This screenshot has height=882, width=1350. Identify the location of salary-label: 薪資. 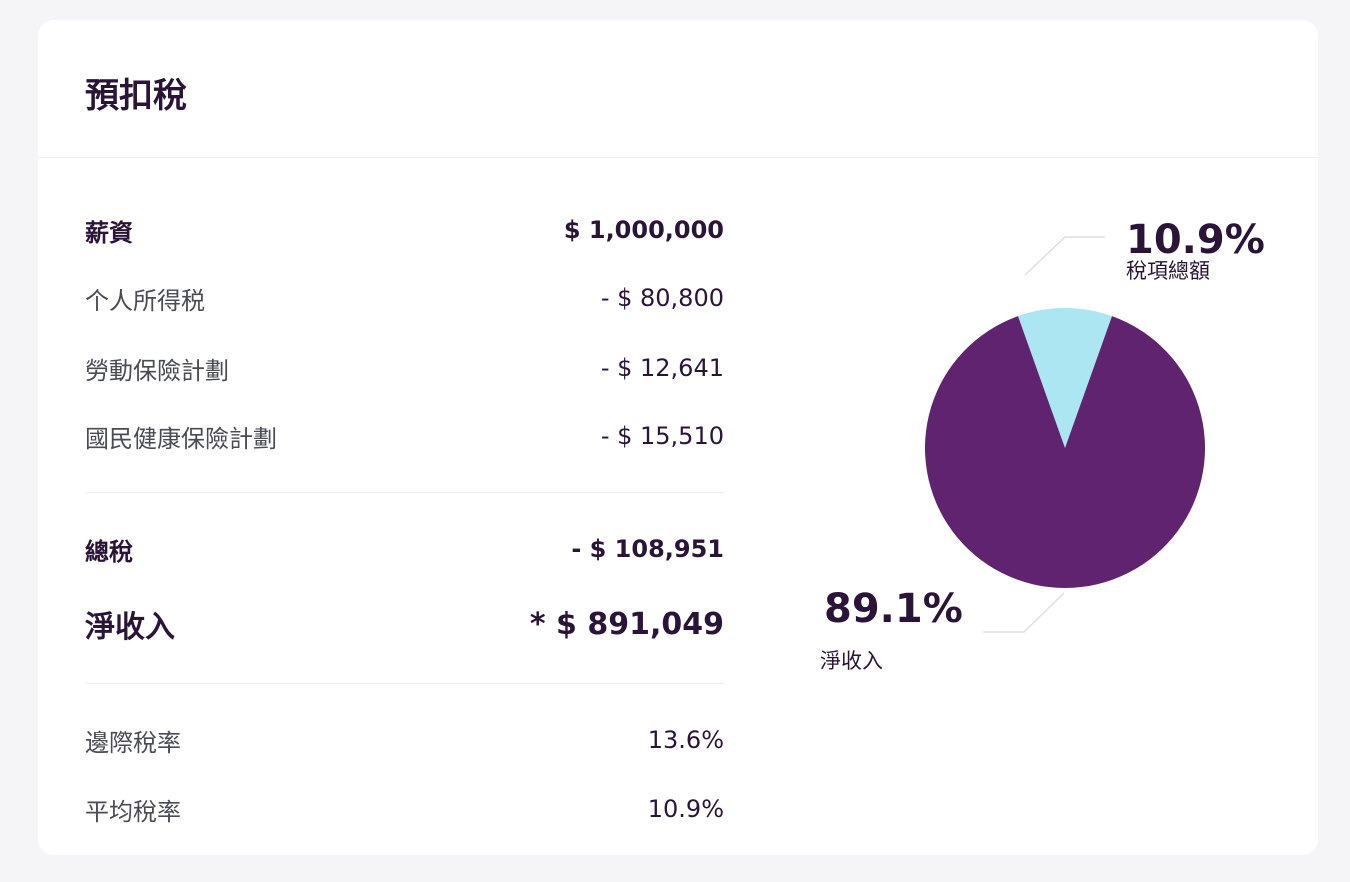
(109, 232).